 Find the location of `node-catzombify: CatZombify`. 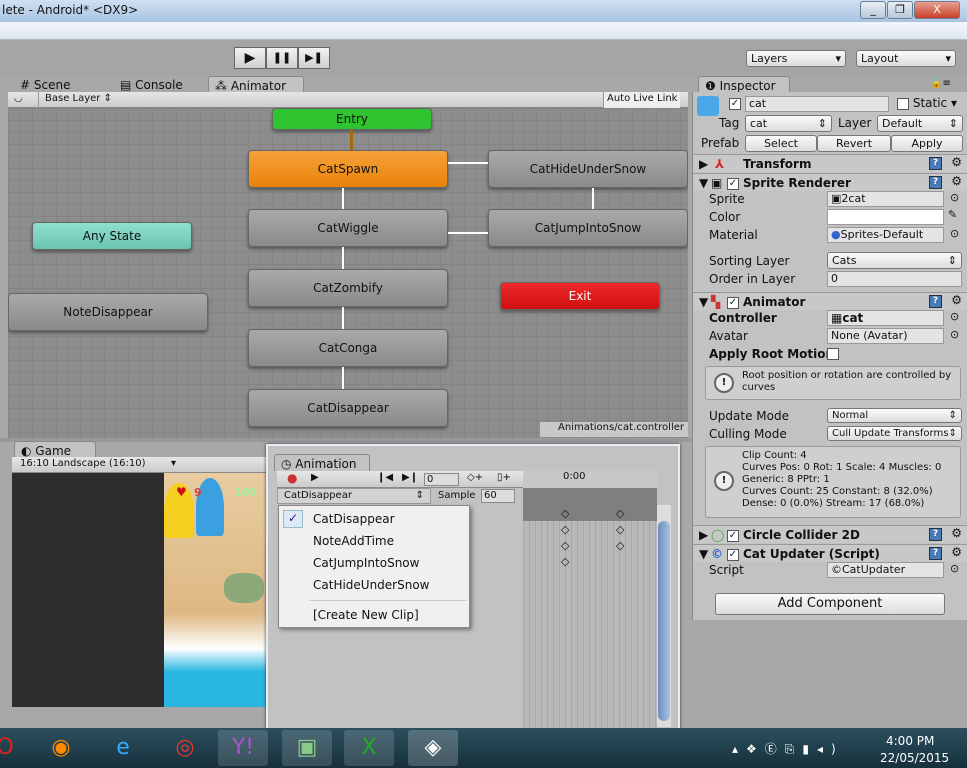

node-catzombify: CatZombify is located at coordinates (348, 288).